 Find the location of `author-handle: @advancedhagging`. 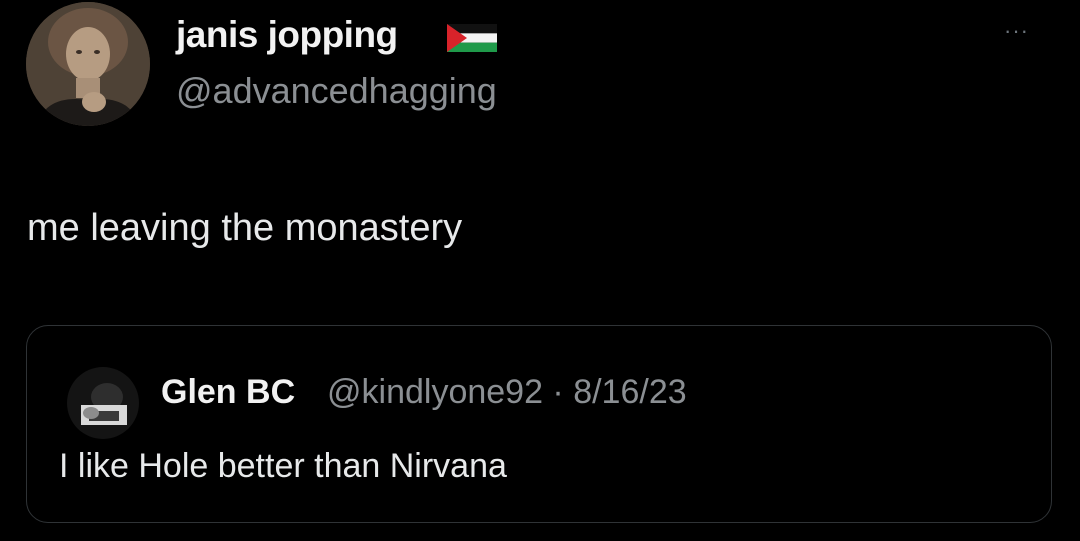

author-handle: @advancedhagging is located at coordinates (336, 91).